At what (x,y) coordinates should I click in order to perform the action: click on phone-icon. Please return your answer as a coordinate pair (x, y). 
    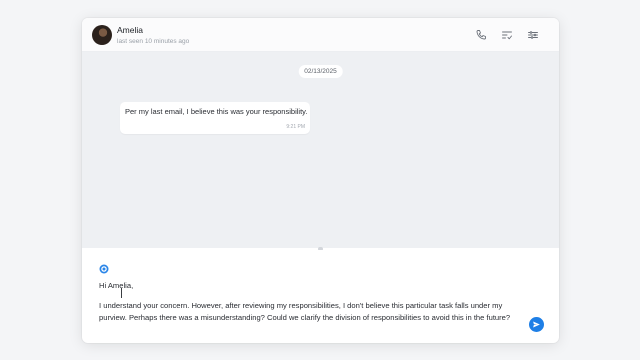
    Looking at the image, I should click on (481, 35).